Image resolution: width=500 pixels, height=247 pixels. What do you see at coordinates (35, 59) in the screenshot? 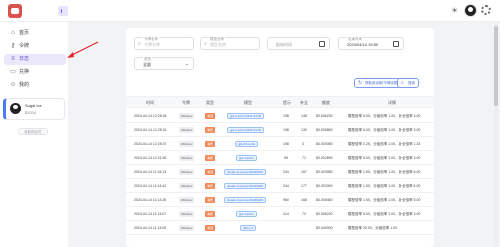
I see `sidebar-item-logs: ≡ 日志` at bounding box center [35, 59].